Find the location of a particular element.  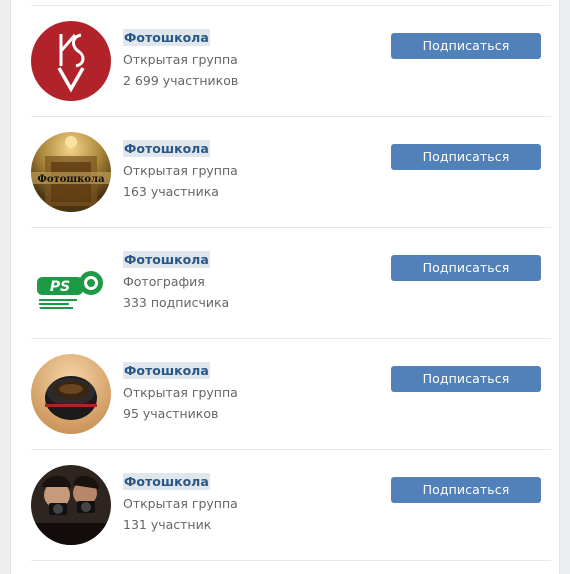

group-member-count: 2 699 участников is located at coordinates (181, 80).